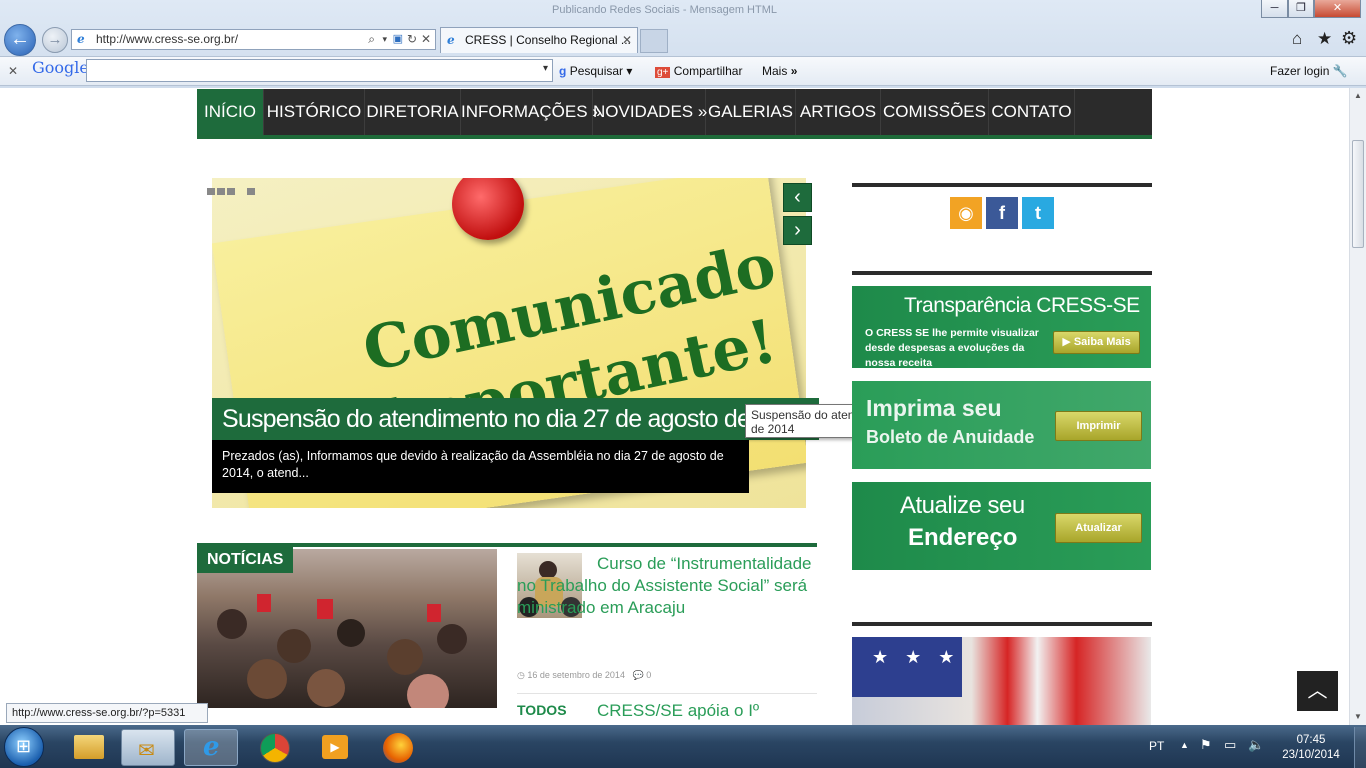 This screenshot has width=1366, height=768. Describe the element at coordinates (314, 112) in the screenshot. I see `nav-historico: HISTÓRICO` at that location.